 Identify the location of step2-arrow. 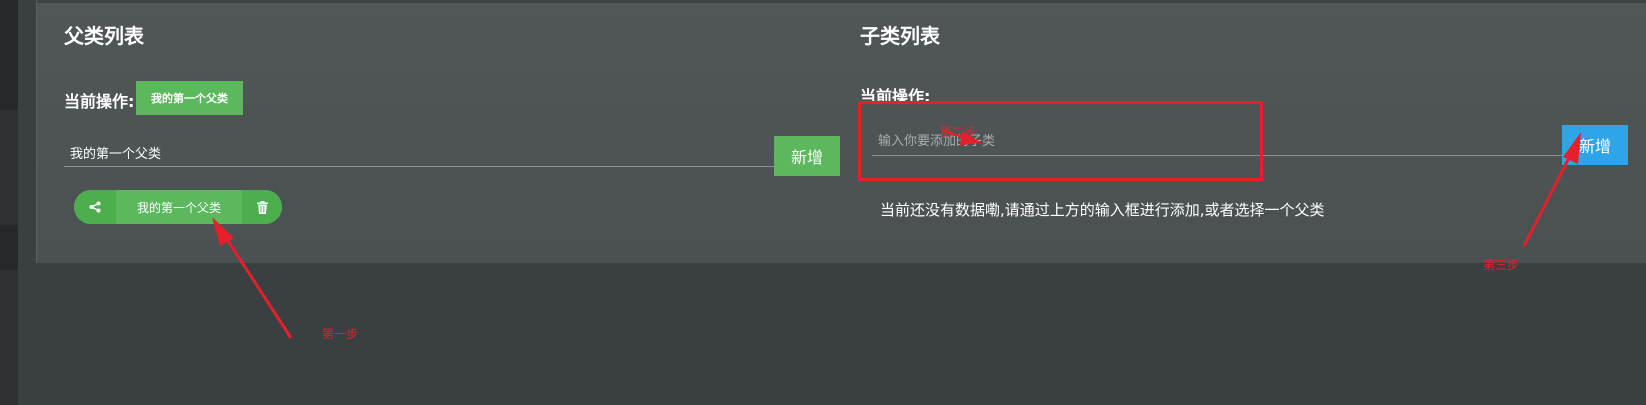
(961, 136).